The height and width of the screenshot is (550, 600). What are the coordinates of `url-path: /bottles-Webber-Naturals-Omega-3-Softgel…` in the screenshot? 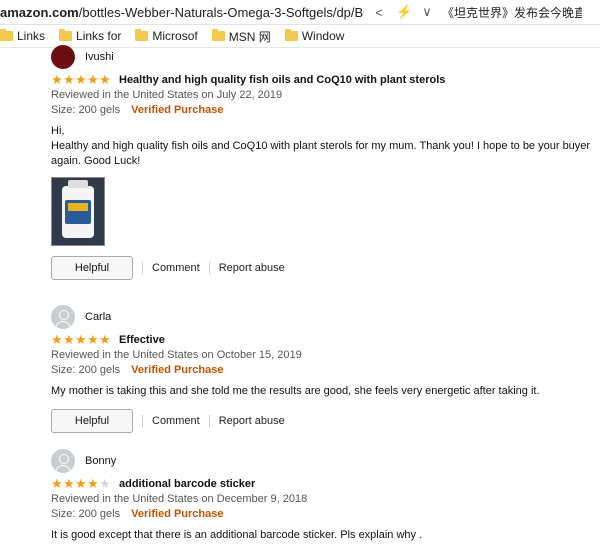 It's located at (221, 12).